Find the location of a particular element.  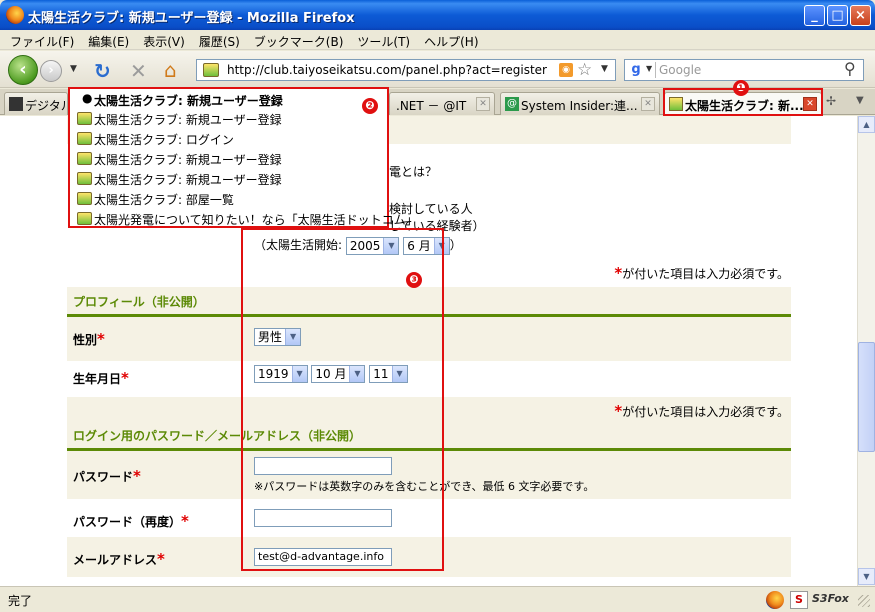

birthdate-label: 生年月日 is located at coordinates (97, 379).